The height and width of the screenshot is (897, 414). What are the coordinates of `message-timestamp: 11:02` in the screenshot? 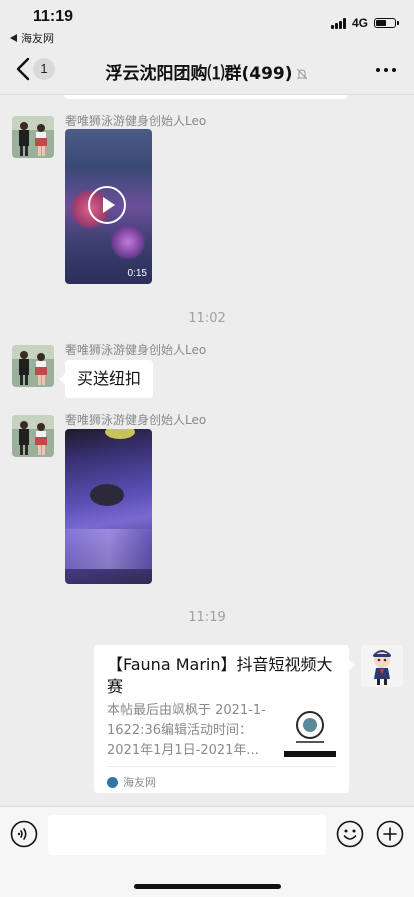 It's located at (207, 318).